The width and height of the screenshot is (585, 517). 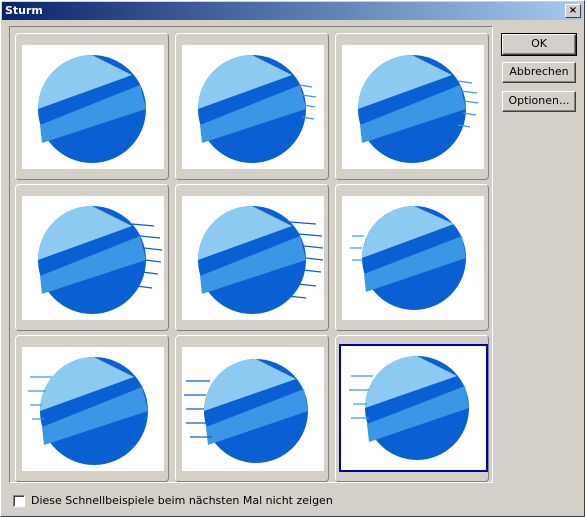 What do you see at coordinates (539, 44) in the screenshot?
I see `ok-button: OK` at bounding box center [539, 44].